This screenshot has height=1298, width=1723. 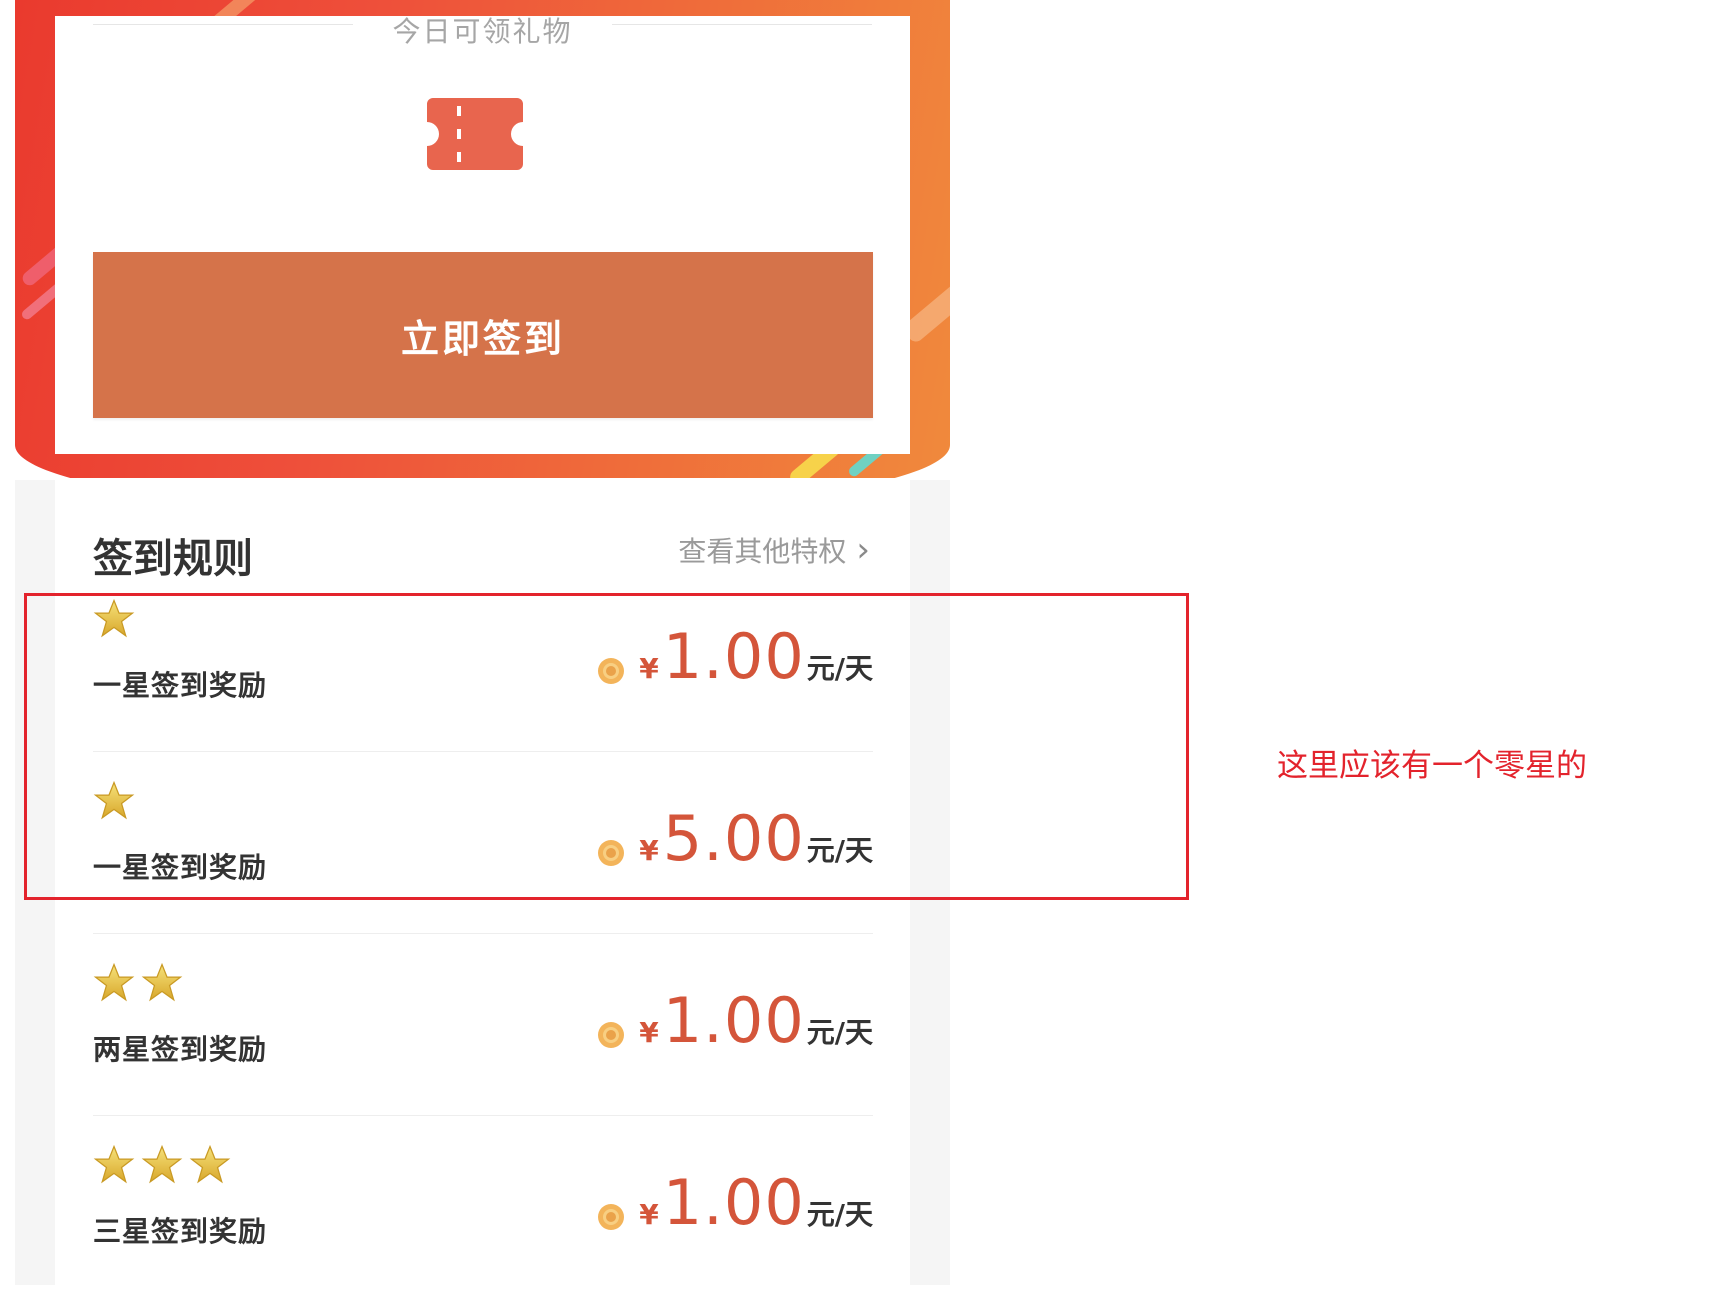 I want to click on gift-title: 今日可领礼物, so click(x=482, y=31).